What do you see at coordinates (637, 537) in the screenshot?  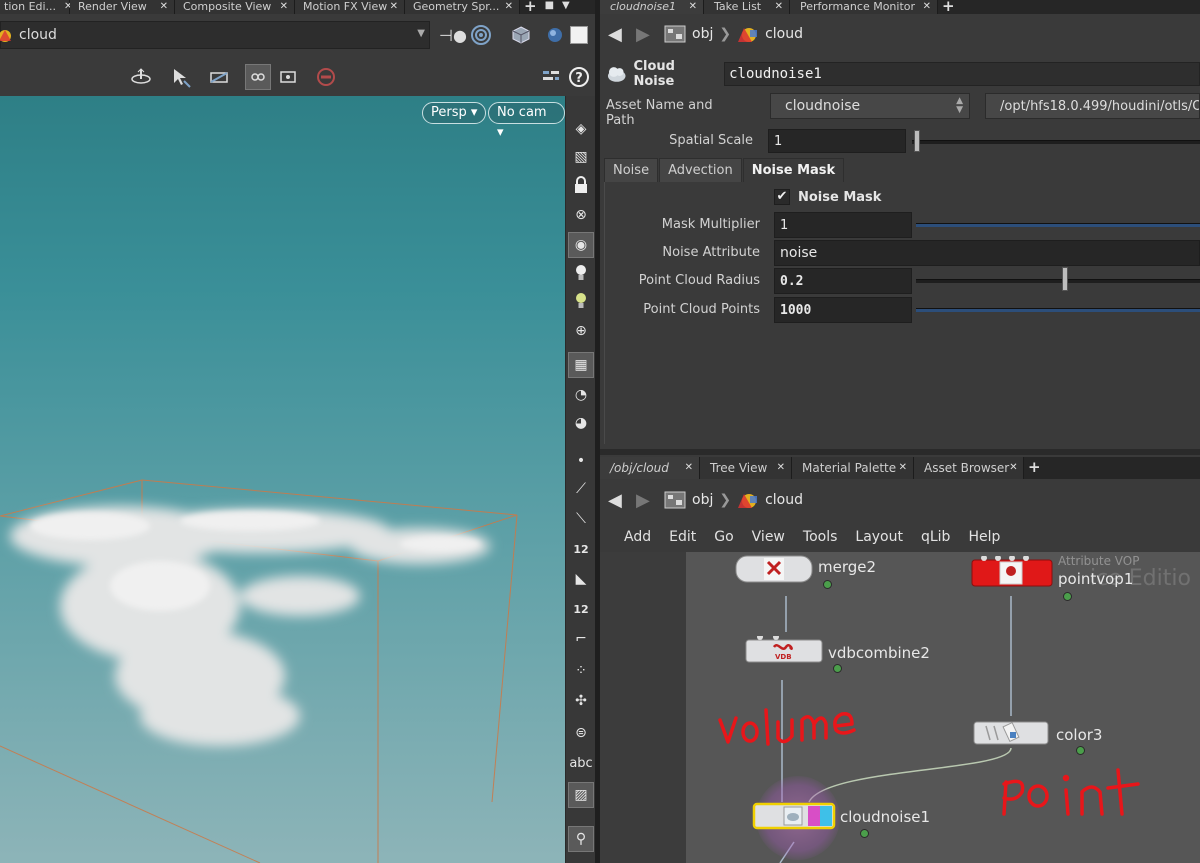 I see `menu-add: Add` at bounding box center [637, 537].